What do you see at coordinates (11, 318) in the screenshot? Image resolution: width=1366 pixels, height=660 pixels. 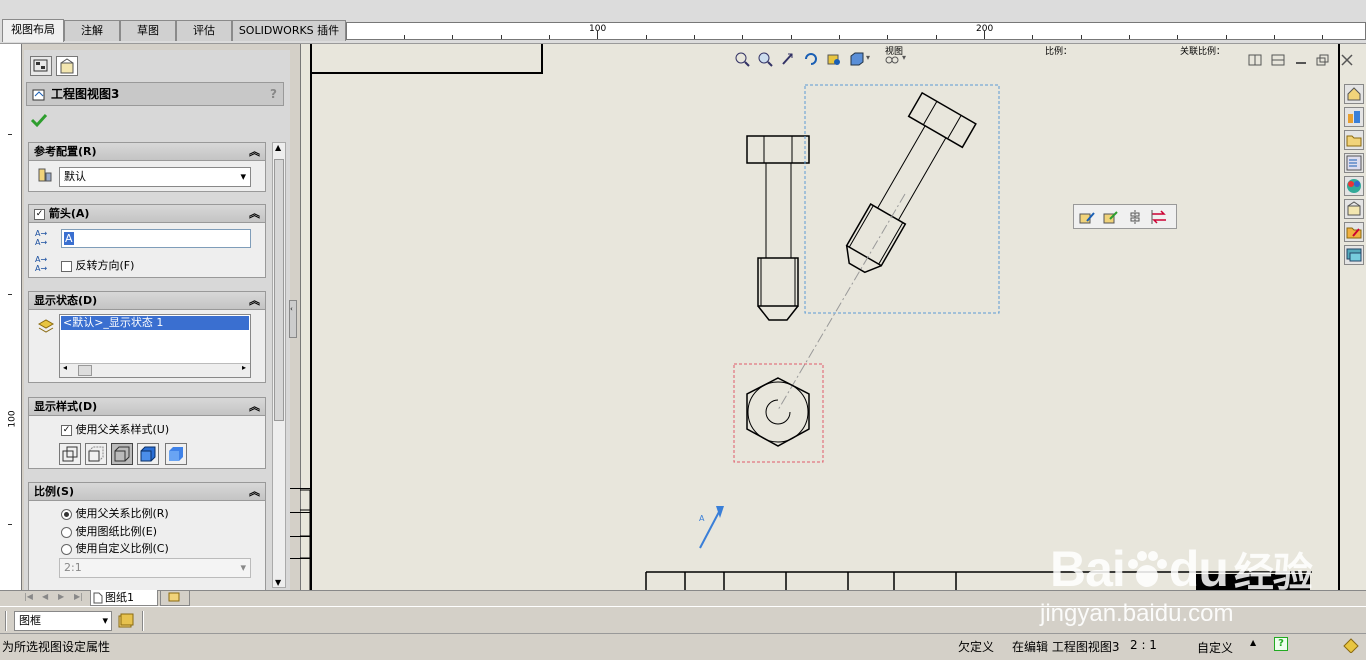 I see `vertical-ruler: 100` at bounding box center [11, 318].